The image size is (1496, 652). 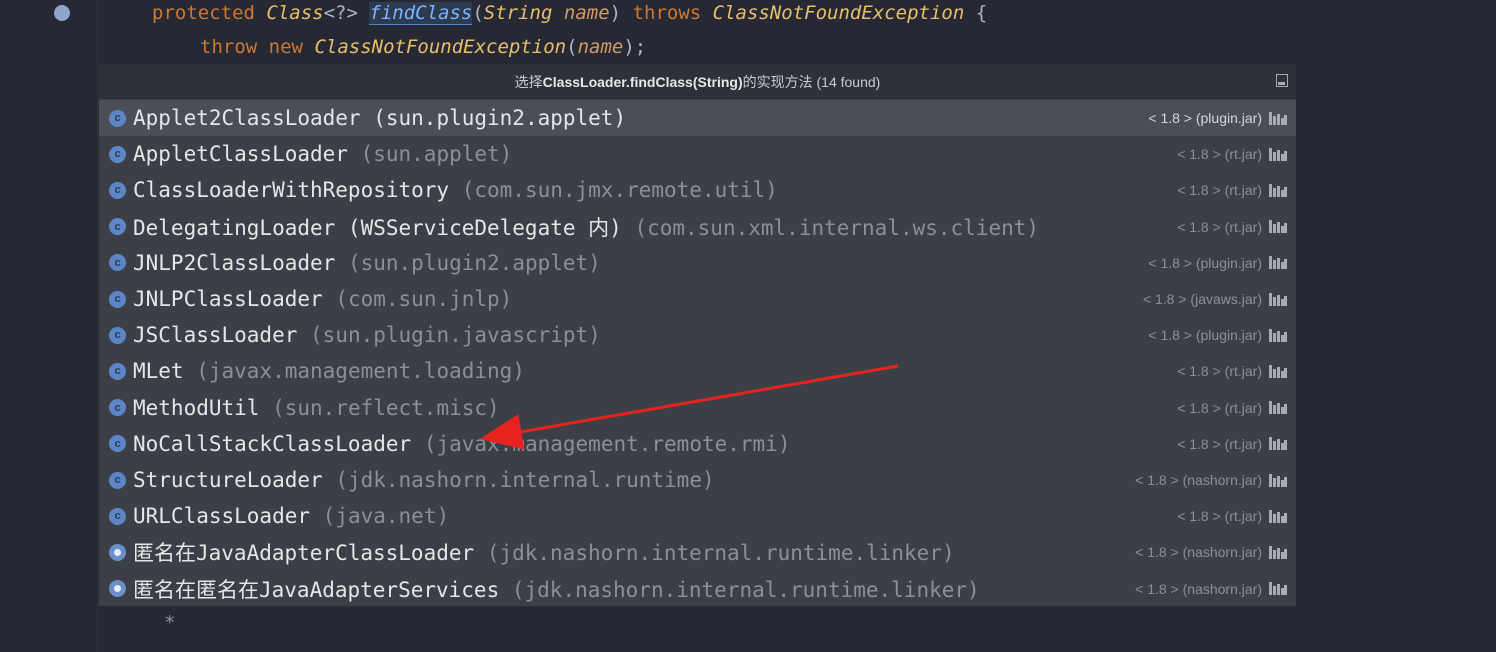 What do you see at coordinates (234, 262) in the screenshot?
I see `class-name-text: JNLP2ClassLoader` at bounding box center [234, 262].